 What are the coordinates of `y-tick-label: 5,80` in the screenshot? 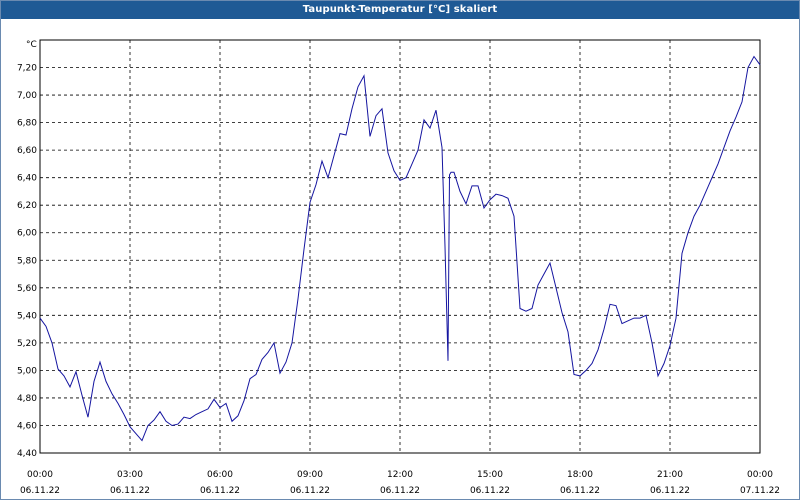 It's located at (27, 261).